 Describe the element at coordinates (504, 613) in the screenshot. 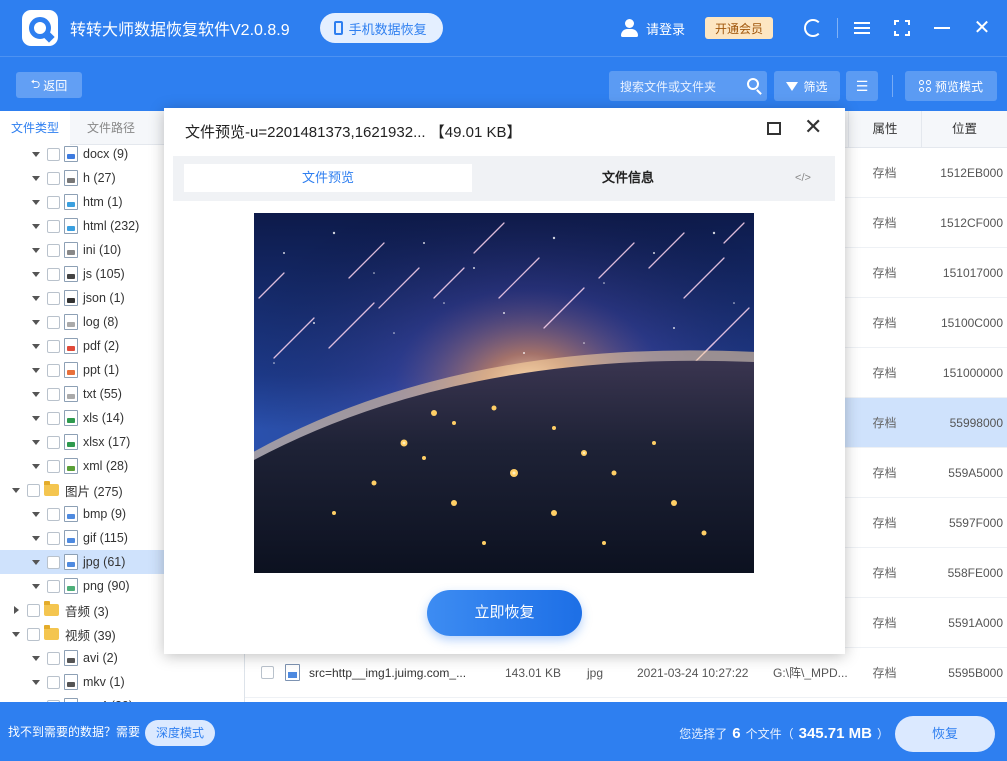

I see `recover-now-button: 立即恢复` at that location.